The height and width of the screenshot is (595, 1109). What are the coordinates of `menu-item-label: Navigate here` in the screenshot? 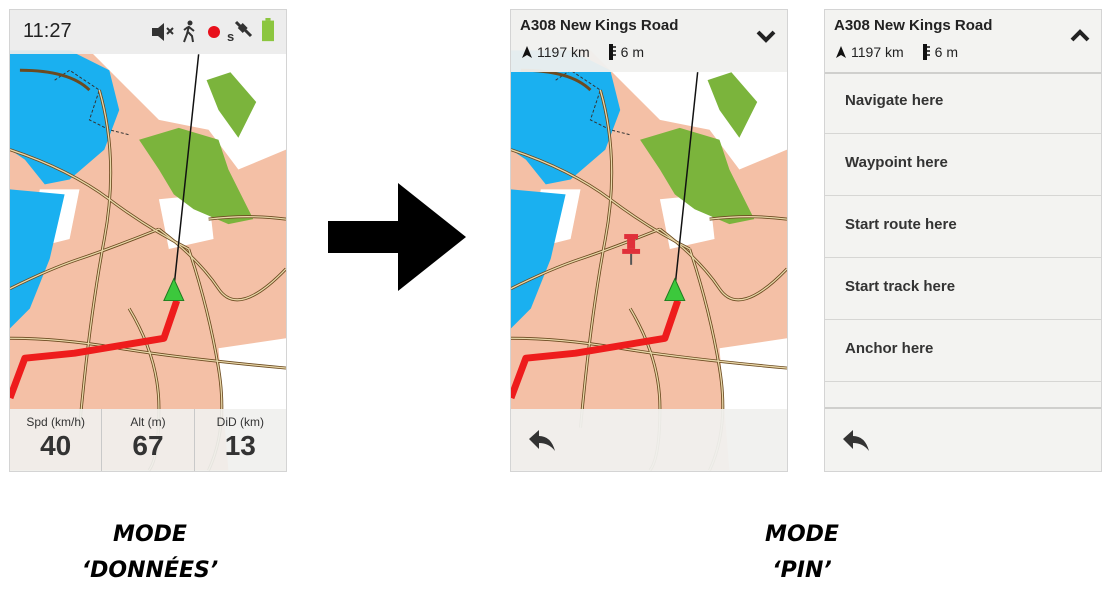 It's located at (894, 100).